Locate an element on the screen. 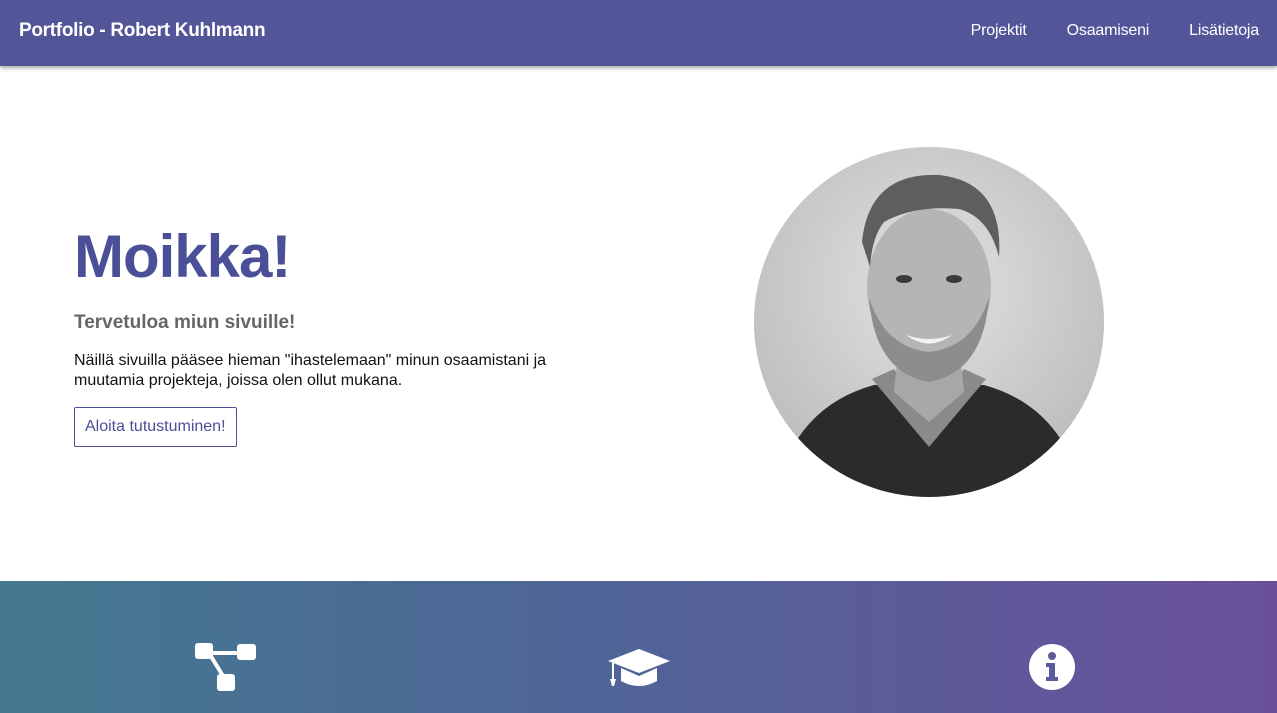 Image resolution: width=1277 pixels, height=713 pixels. nav-link-lisatietoja: Lisätietoja is located at coordinates (1224, 31).